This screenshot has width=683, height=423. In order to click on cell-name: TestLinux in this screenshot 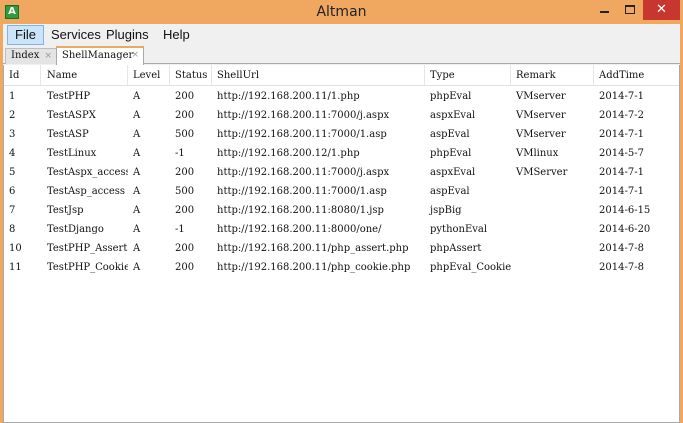, I will do `click(72, 153)`.